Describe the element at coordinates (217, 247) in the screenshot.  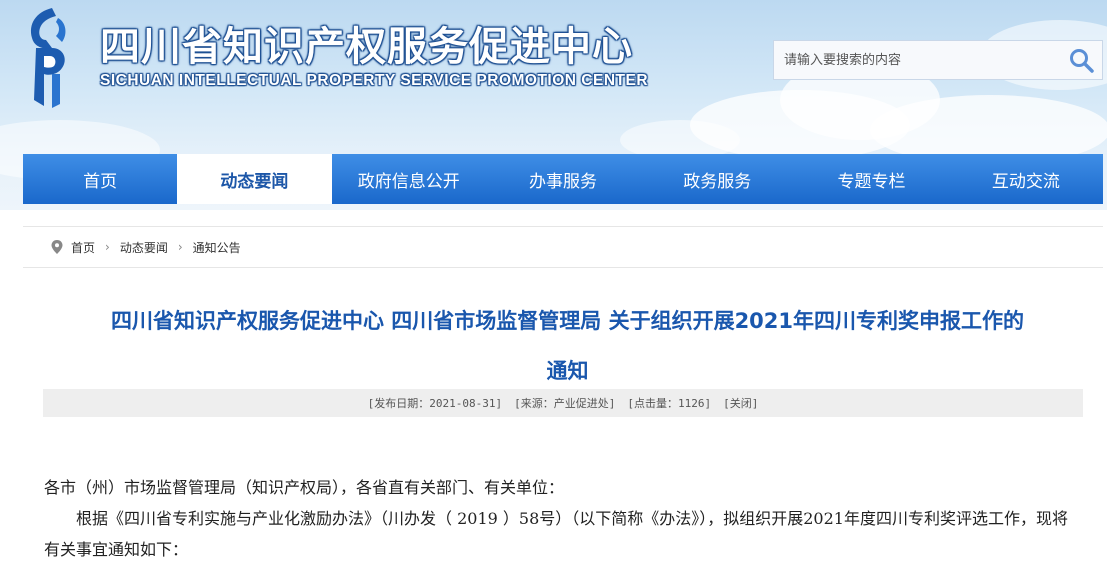
I see `breadcrumb-notices: 通知公告` at that location.